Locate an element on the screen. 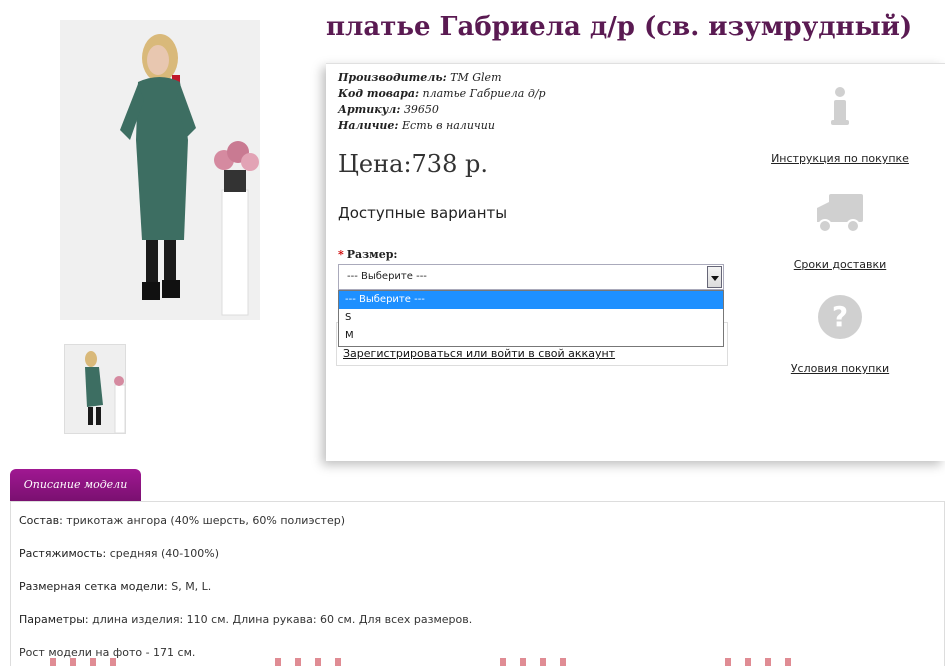  required-mark: * is located at coordinates (341, 254).